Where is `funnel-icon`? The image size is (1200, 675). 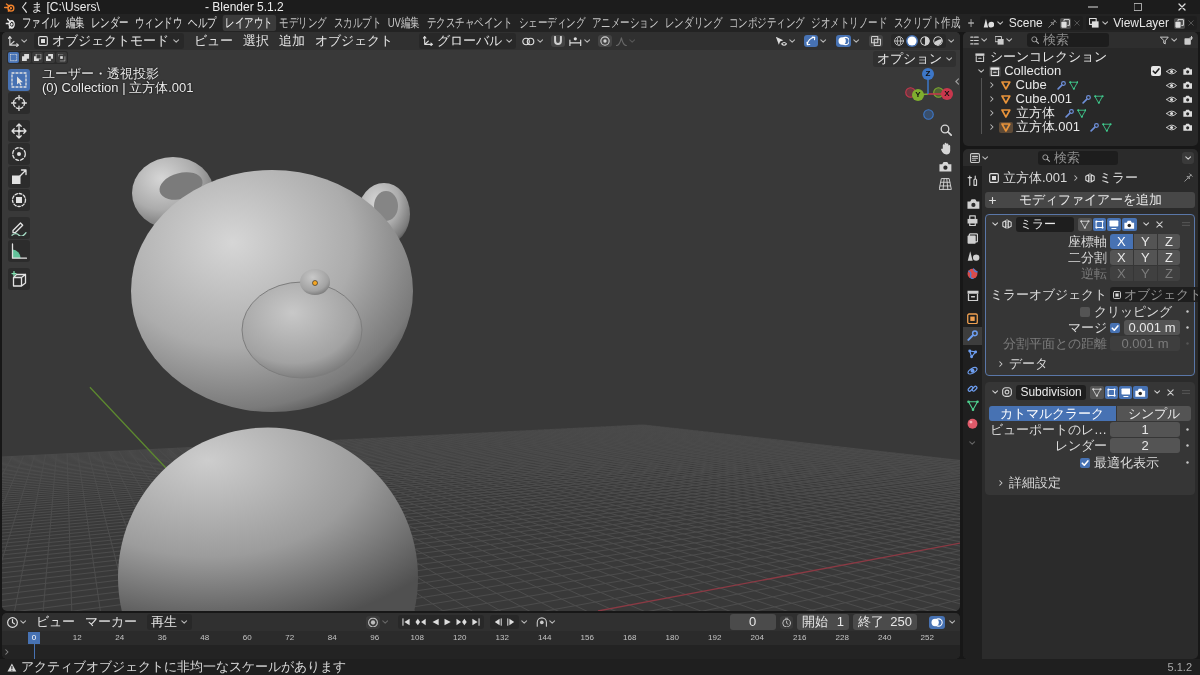
funnel-icon is located at coordinates (1164, 40).